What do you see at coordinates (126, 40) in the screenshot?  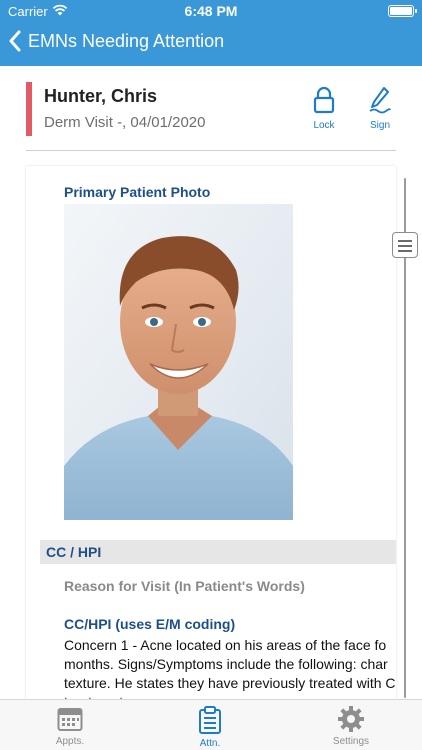 I see `back-button-label: EMNs Needing Attention` at bounding box center [126, 40].